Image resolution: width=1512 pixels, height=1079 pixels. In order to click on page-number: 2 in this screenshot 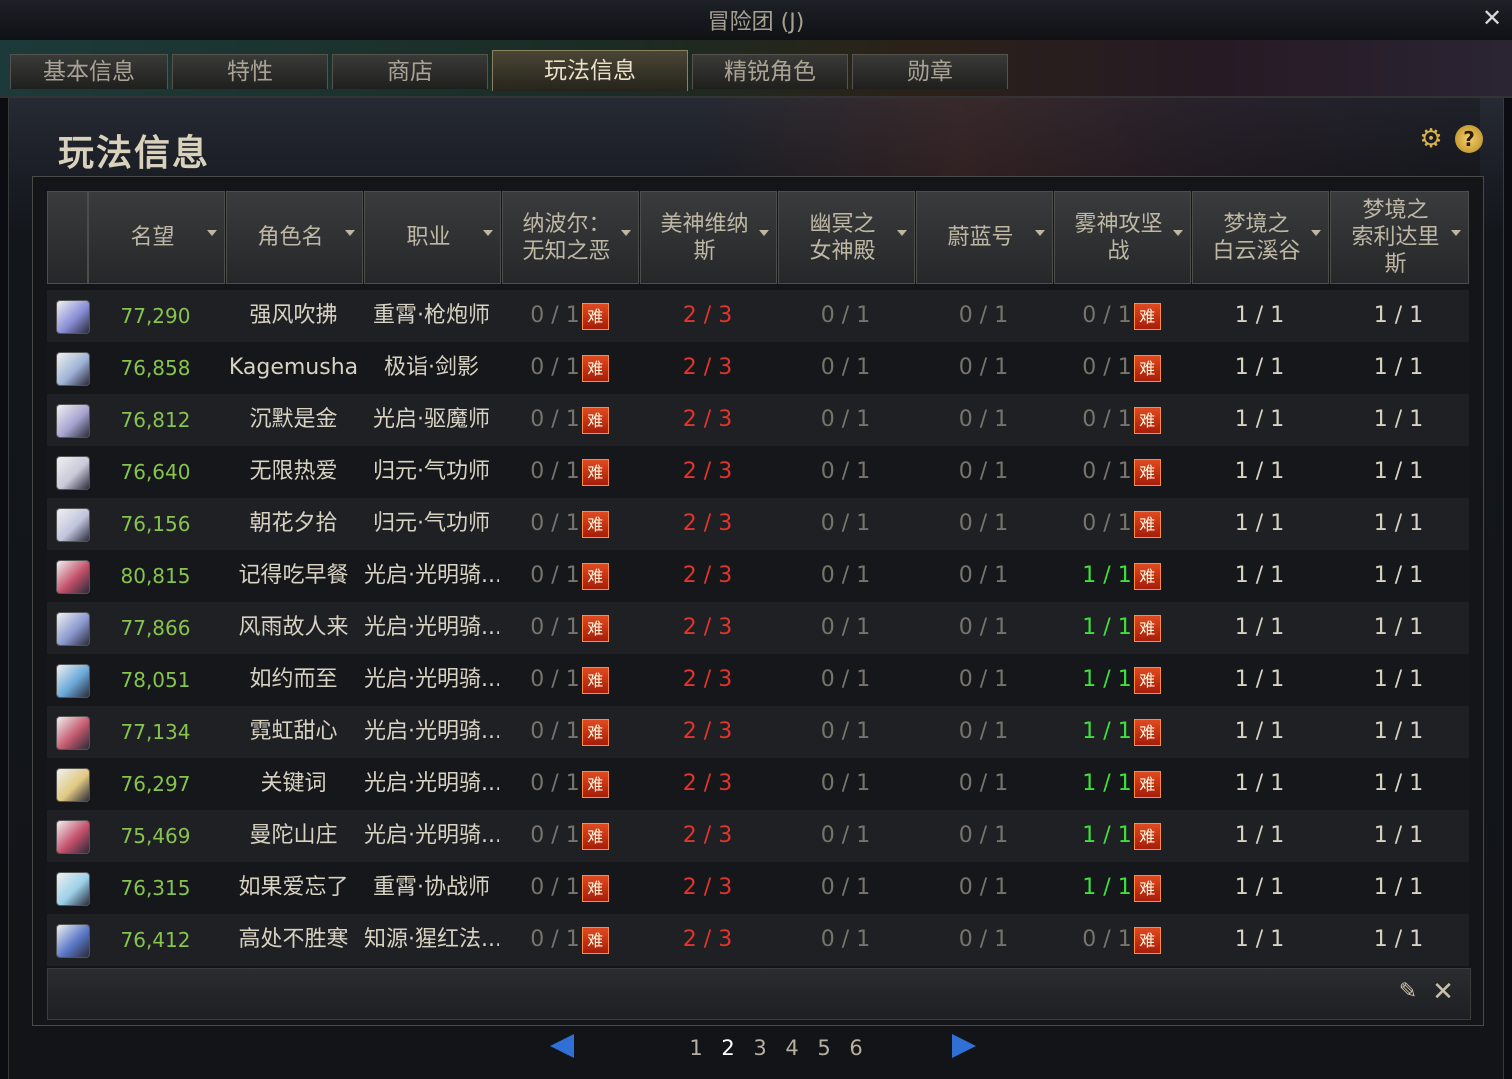, I will do `click(728, 1048)`.